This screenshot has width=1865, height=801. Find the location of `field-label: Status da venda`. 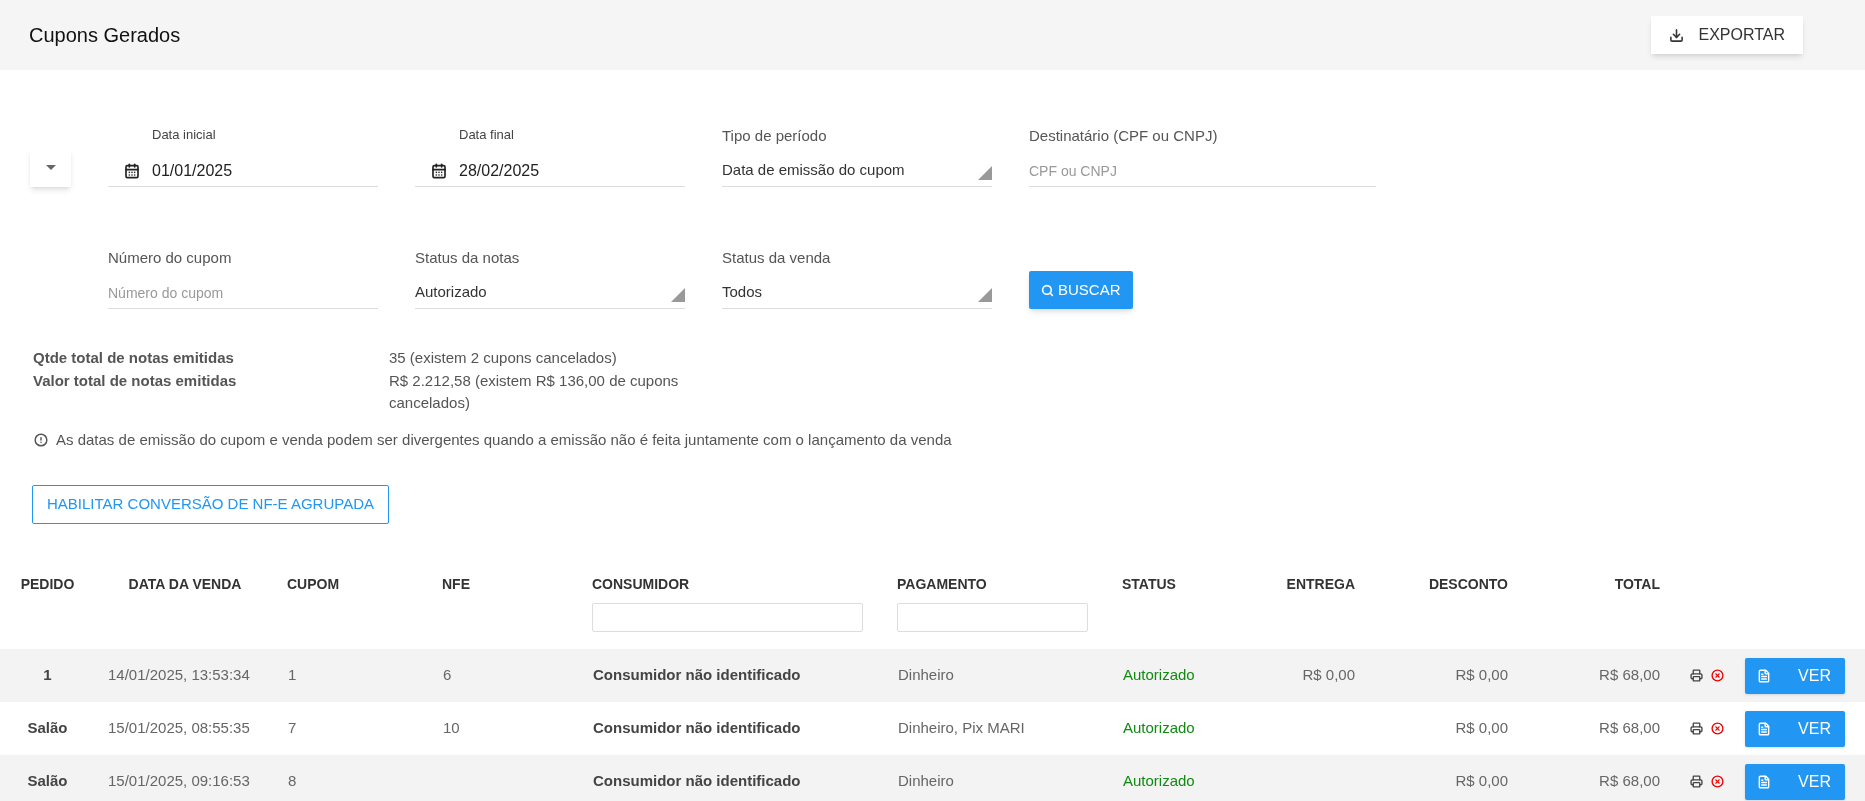

field-label: Status da venda is located at coordinates (777, 257).